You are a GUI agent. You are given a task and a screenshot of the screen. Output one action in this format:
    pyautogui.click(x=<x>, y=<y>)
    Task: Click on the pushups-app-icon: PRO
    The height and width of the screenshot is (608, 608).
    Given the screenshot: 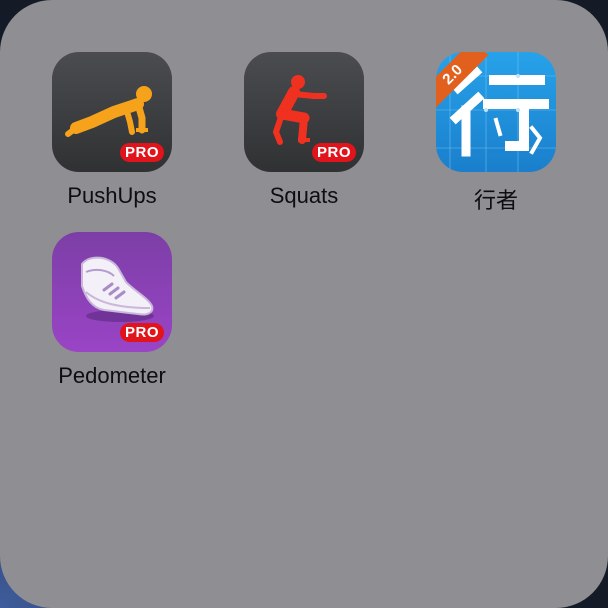 What is the action you would take?
    pyautogui.click(x=112, y=112)
    